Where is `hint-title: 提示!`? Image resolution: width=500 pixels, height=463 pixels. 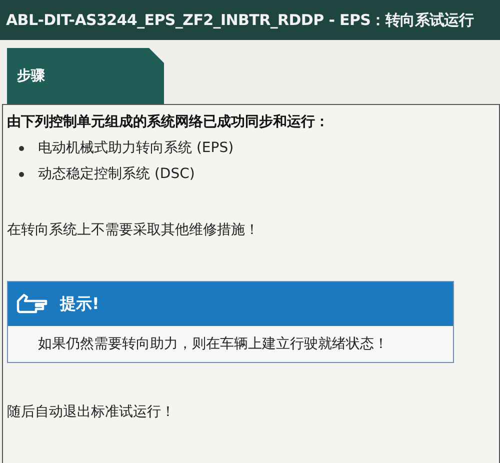 hint-title: 提示! is located at coordinates (80, 304).